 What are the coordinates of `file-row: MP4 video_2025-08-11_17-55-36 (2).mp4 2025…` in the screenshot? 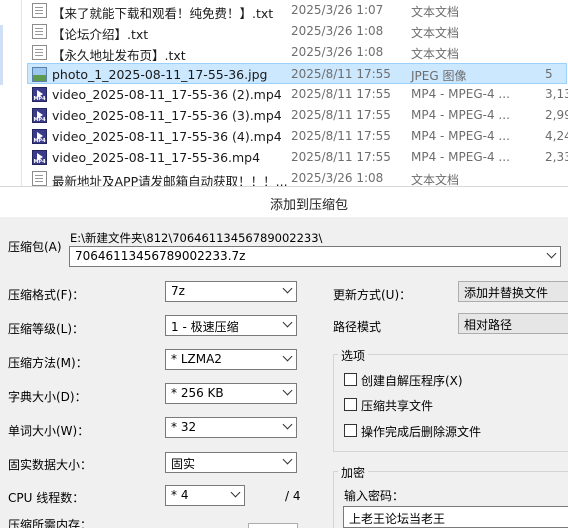 It's located at (298, 94).